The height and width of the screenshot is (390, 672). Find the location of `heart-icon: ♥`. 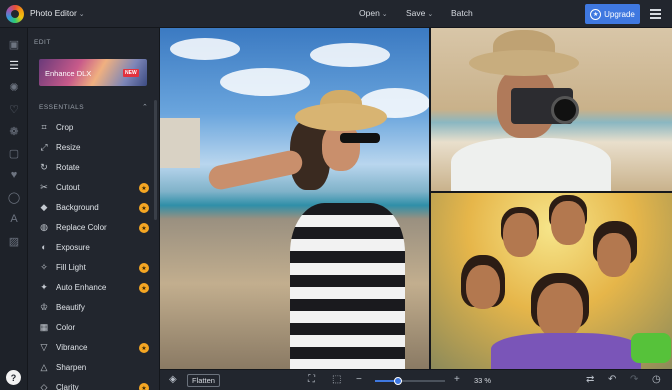

heart-icon: ♥ is located at coordinates (14, 175).